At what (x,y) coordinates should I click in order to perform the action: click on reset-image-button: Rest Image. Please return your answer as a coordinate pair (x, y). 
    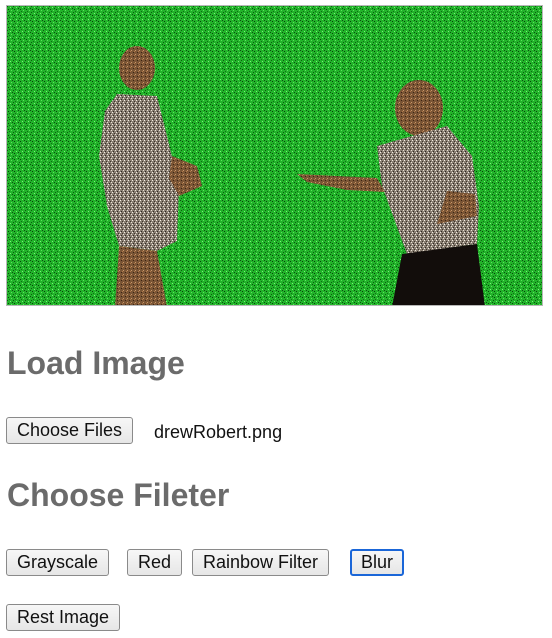
    Looking at the image, I should click on (63, 617).